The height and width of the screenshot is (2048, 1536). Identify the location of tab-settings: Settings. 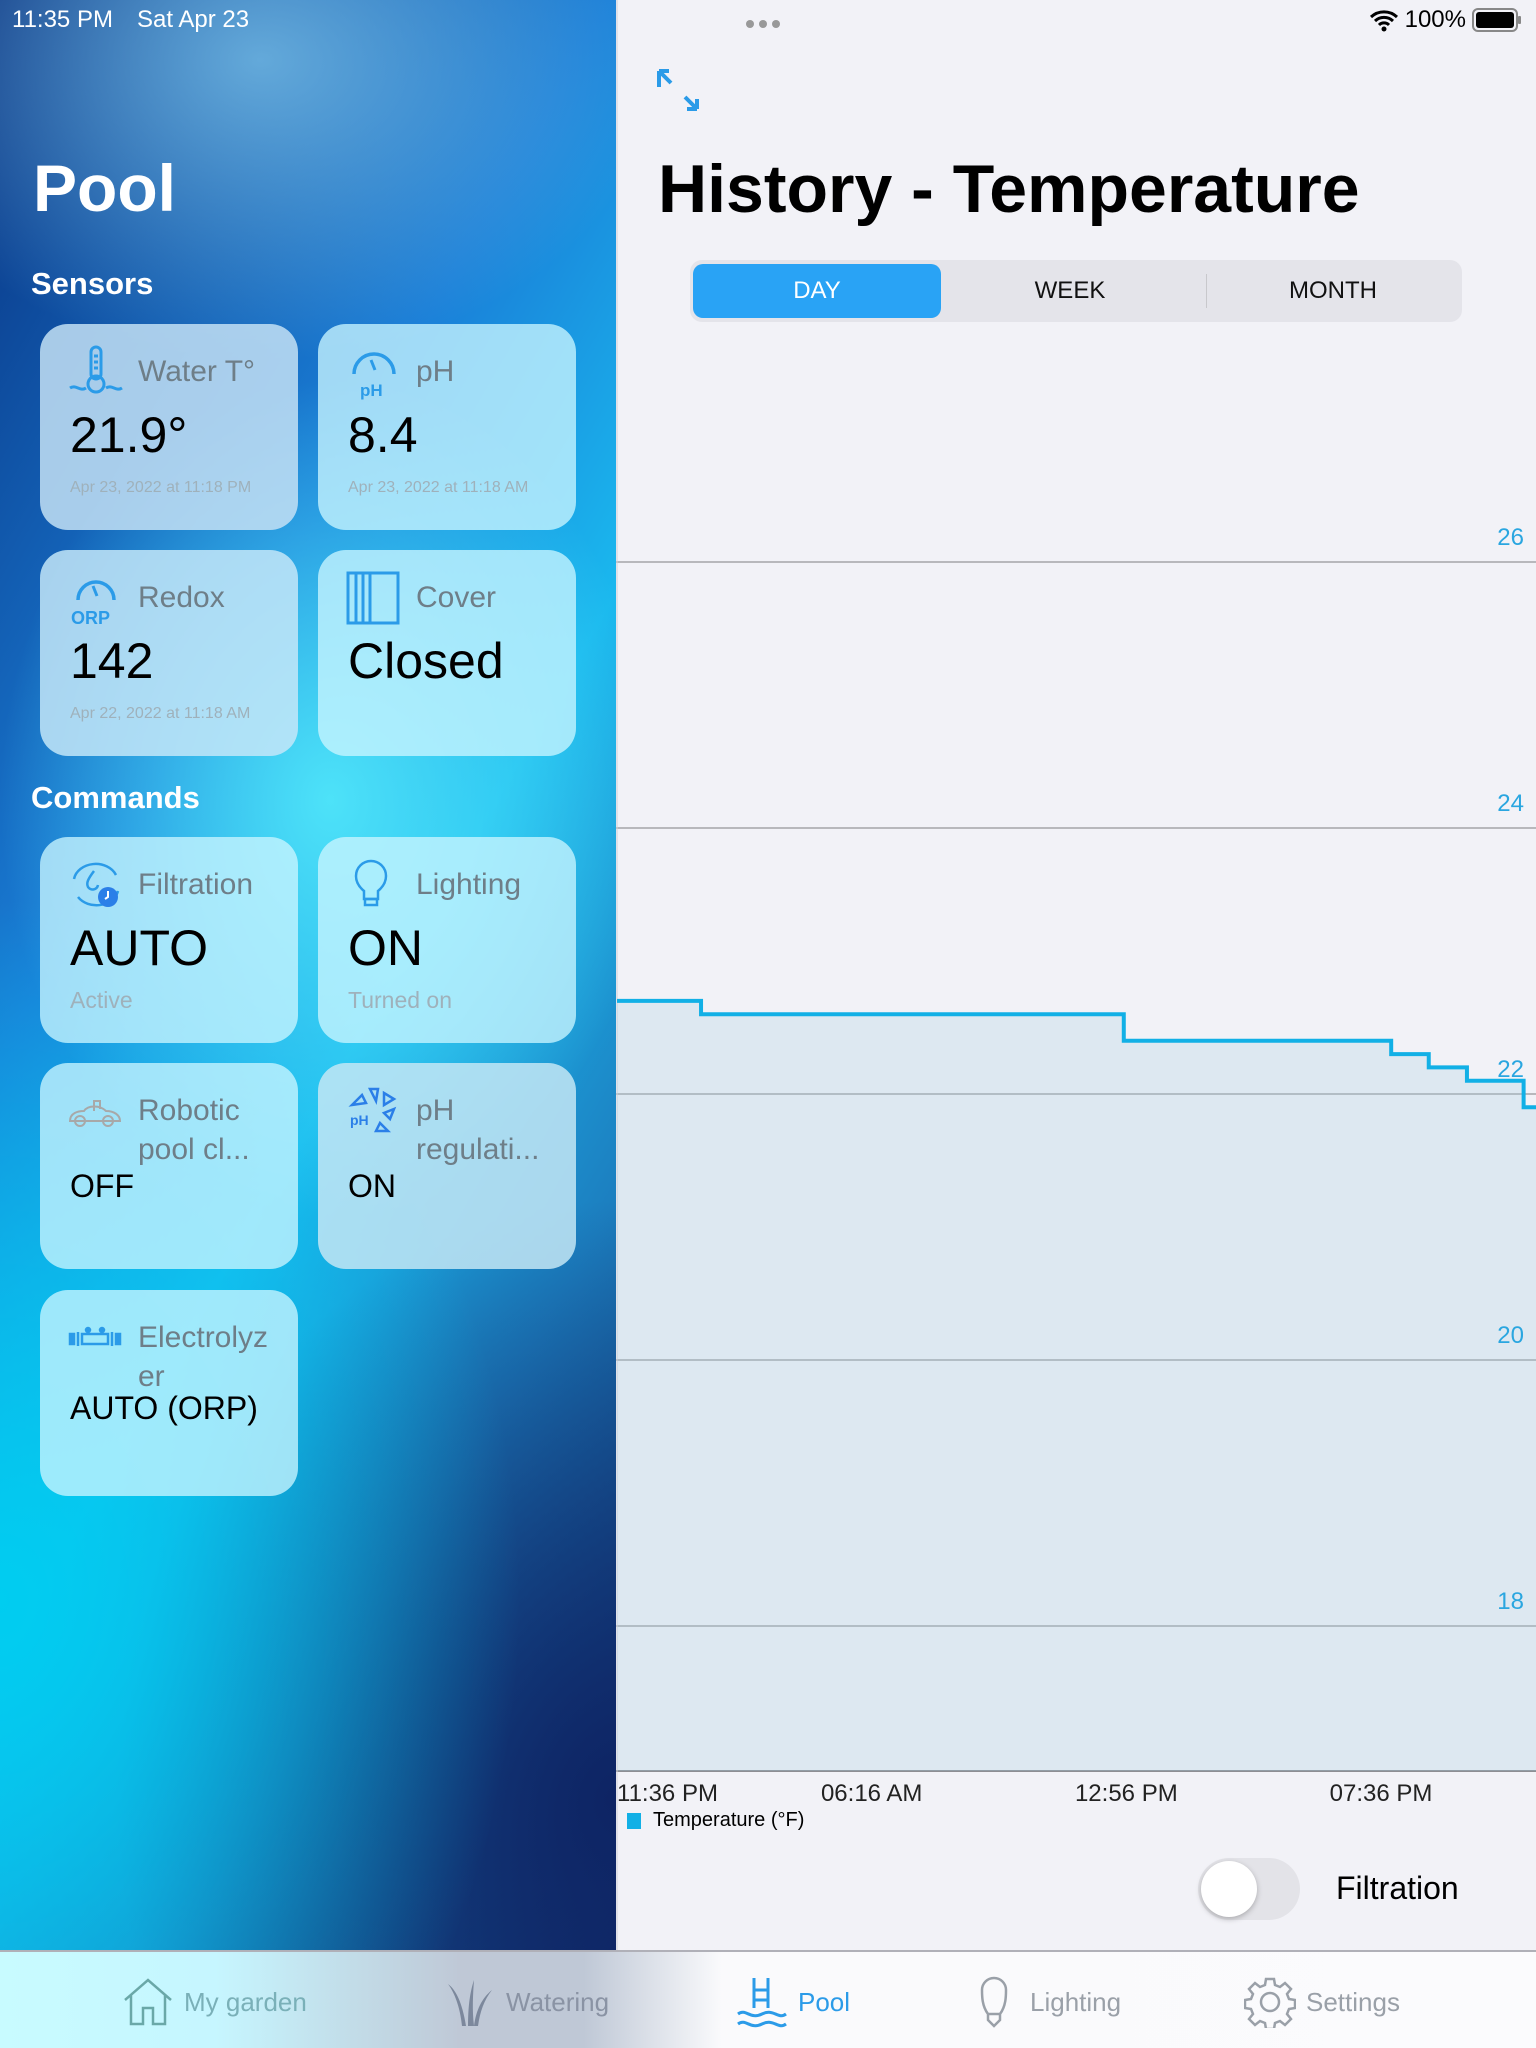
(1322, 2002).